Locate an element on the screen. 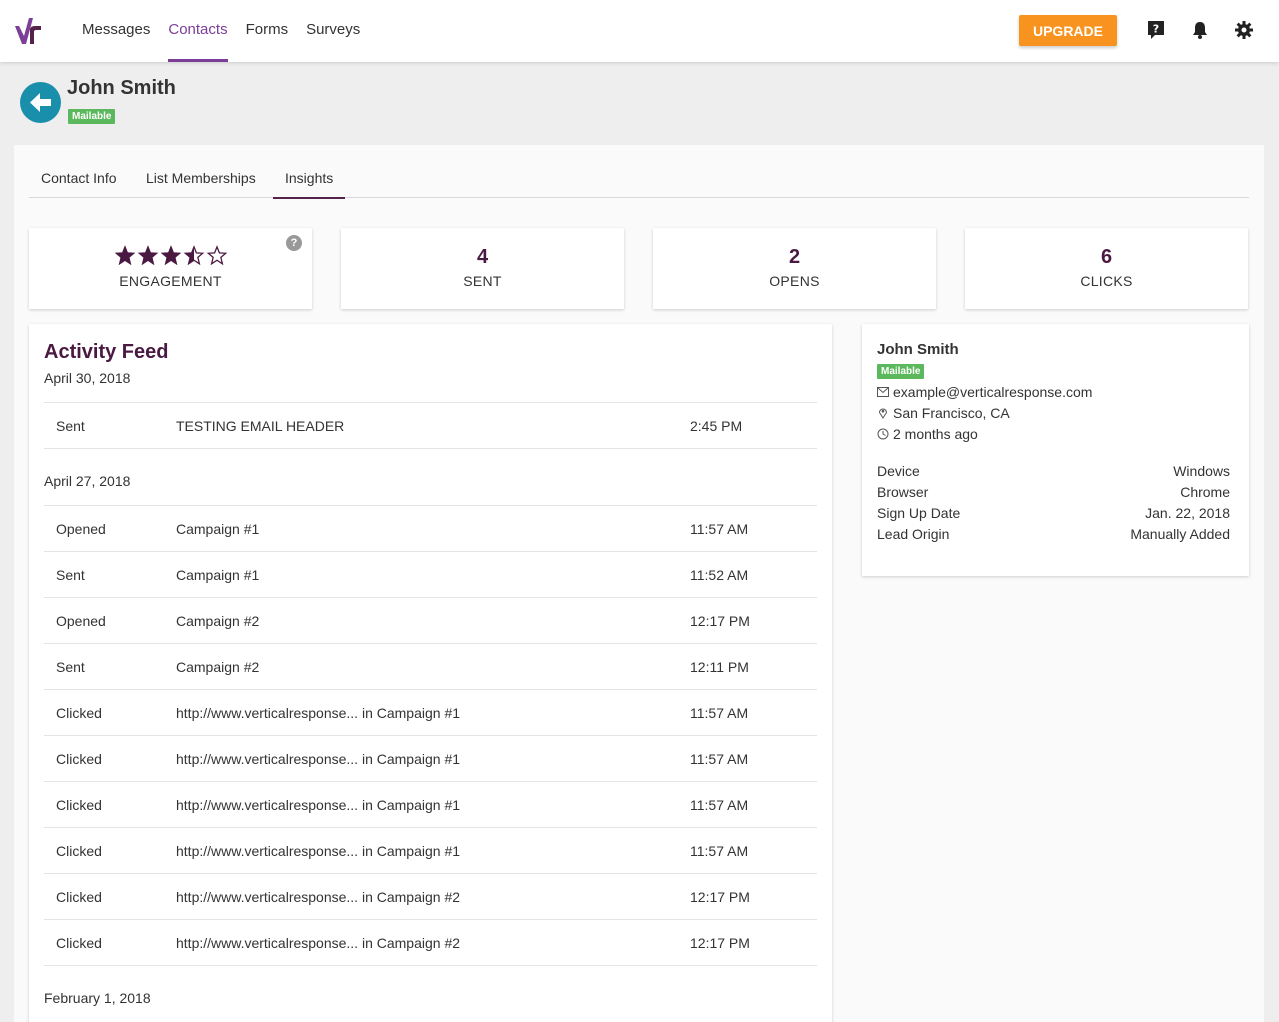 The height and width of the screenshot is (1022, 1279). clicks-count: 6 is located at coordinates (1106, 257).